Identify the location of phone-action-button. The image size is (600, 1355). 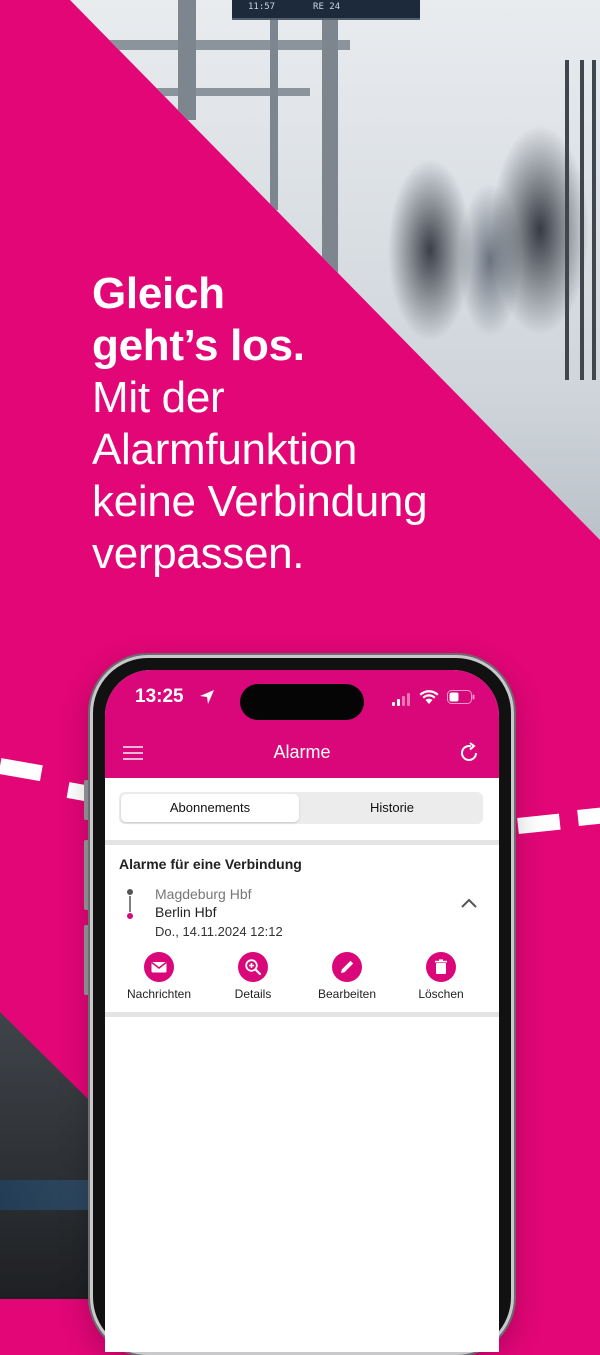
(86, 800).